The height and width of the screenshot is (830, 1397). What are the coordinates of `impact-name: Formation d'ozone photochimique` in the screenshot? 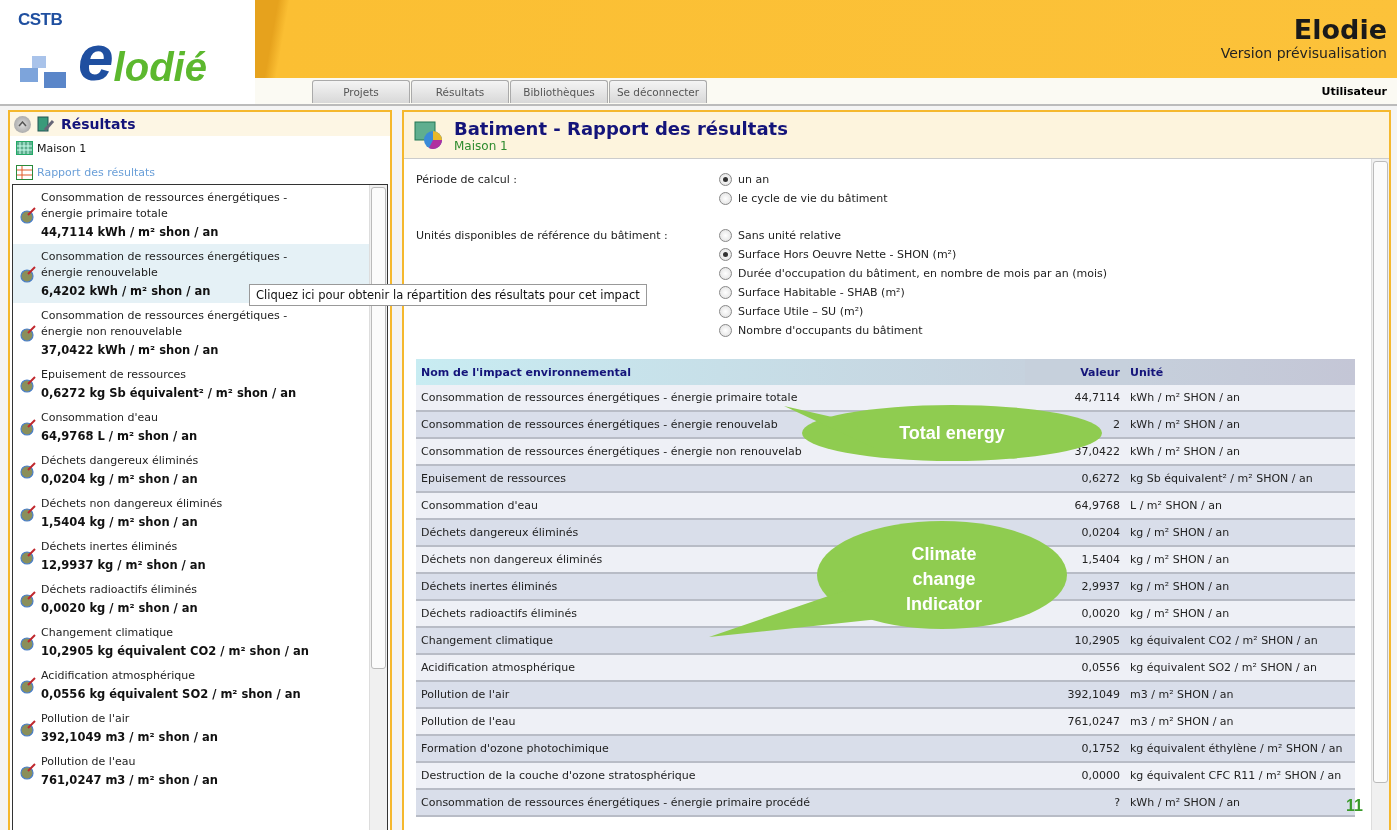 It's located at (515, 748).